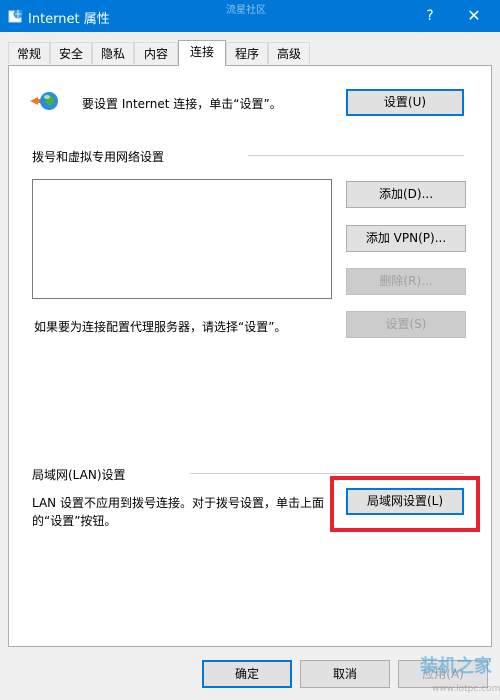  Describe the element at coordinates (430, 16) in the screenshot. I see `help-button: ?` at that location.